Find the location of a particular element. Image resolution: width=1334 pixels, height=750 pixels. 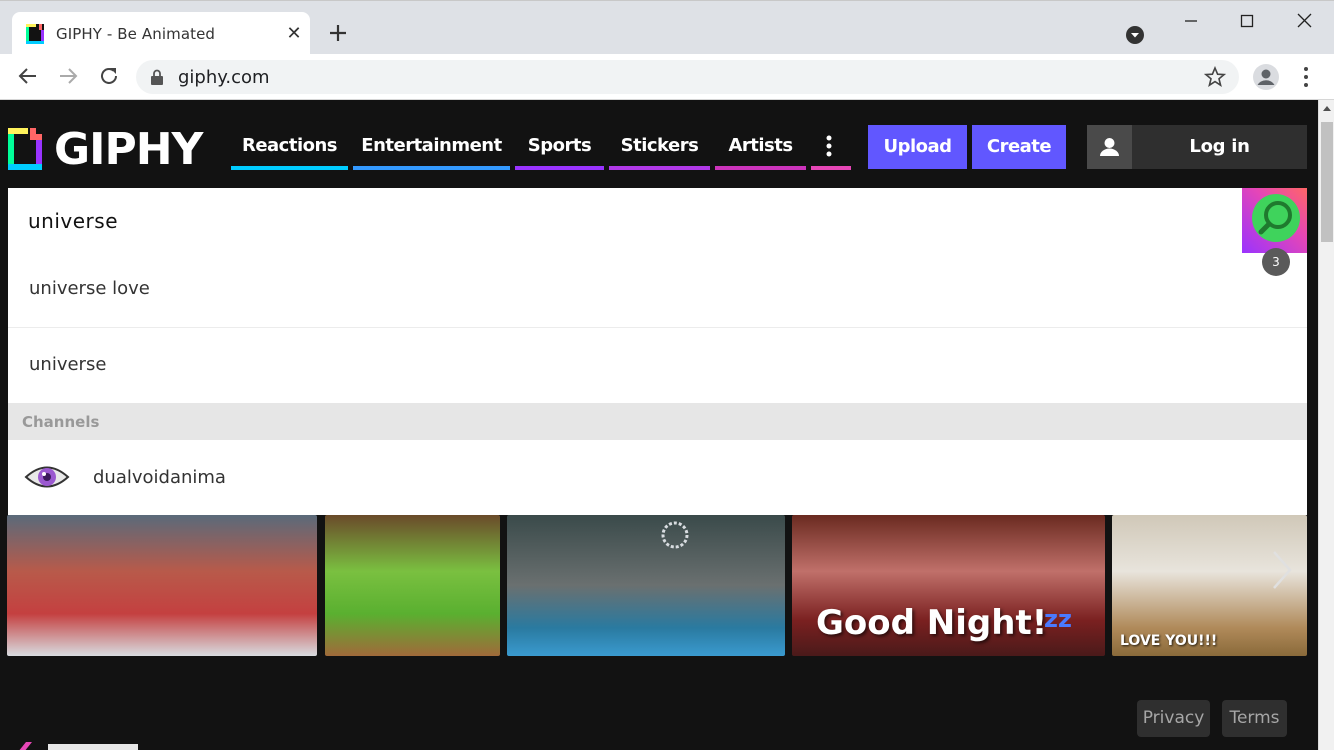

search-suggestion: universe is located at coordinates (657, 366).